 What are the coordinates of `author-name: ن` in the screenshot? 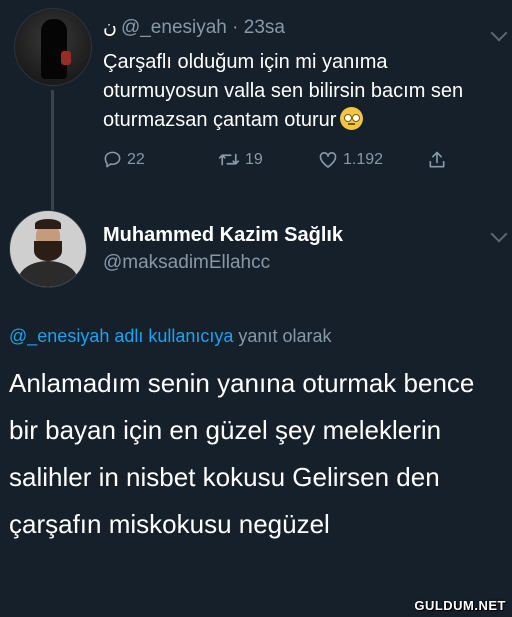 It's located at (110, 27).